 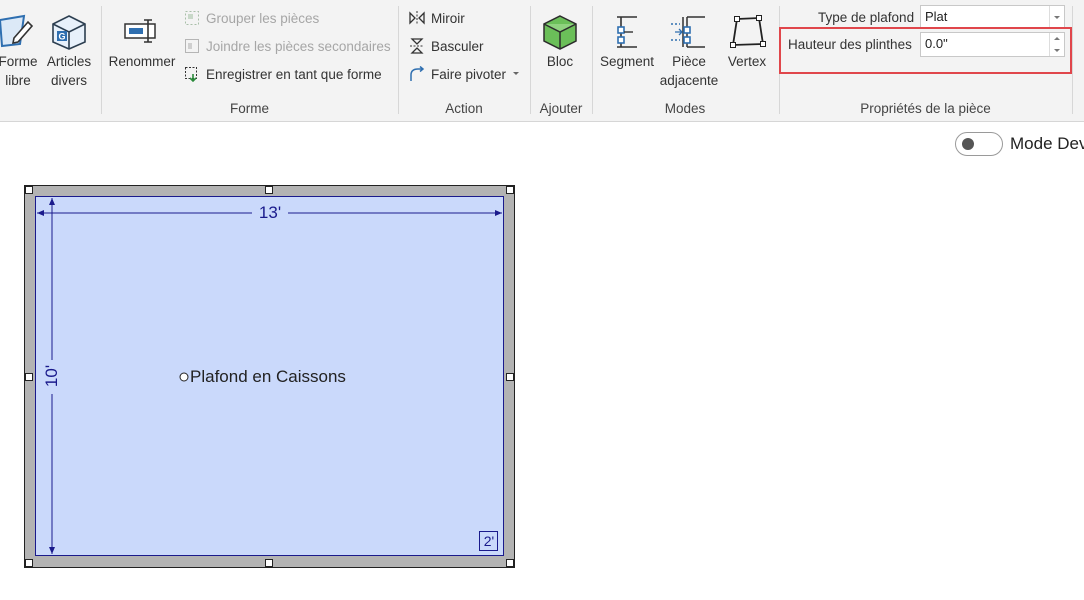 I want to click on vertex-button: Vertex, so click(x=747, y=42).